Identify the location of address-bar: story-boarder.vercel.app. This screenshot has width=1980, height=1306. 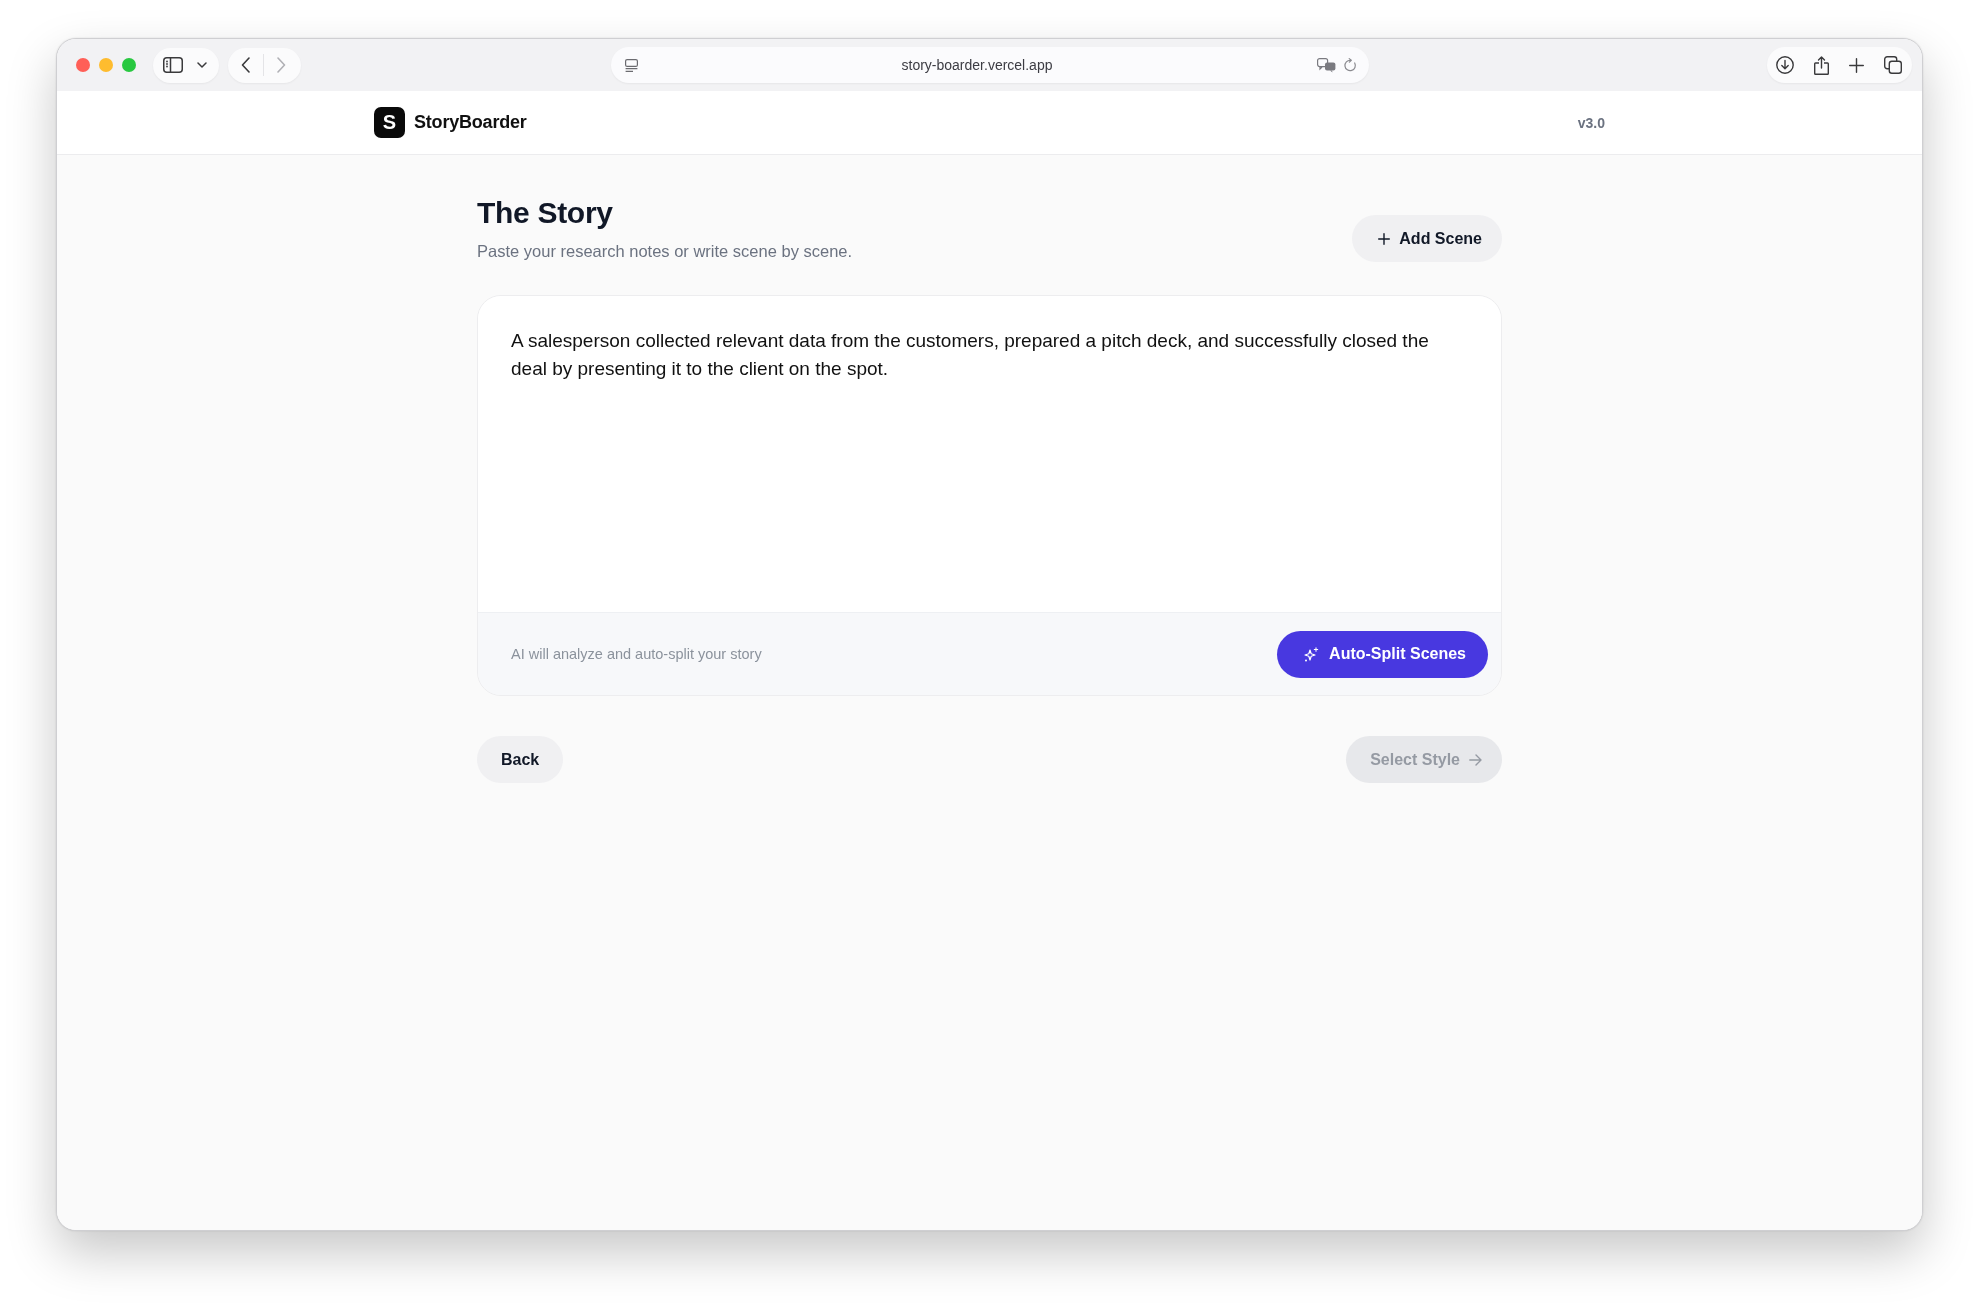
(989, 65).